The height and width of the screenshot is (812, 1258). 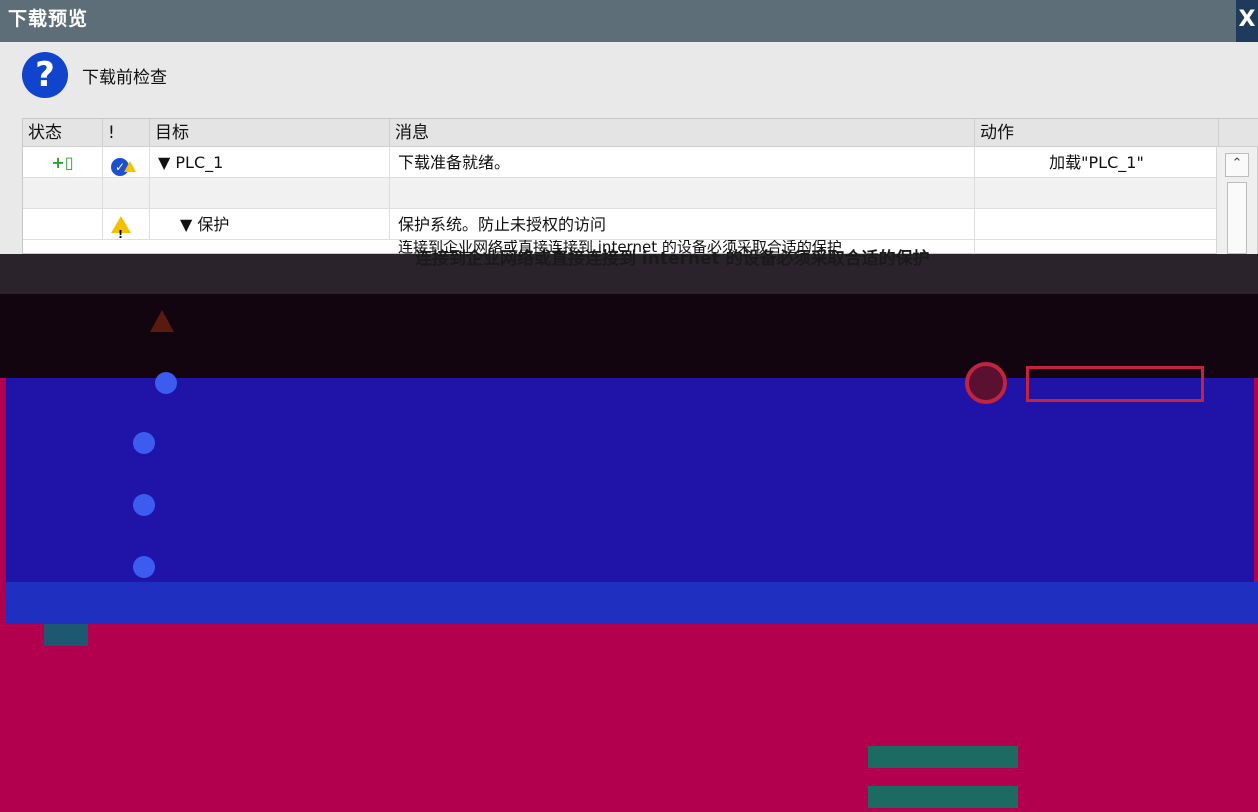 I want to click on download-status-icon: +▯, so click(x=62, y=162).